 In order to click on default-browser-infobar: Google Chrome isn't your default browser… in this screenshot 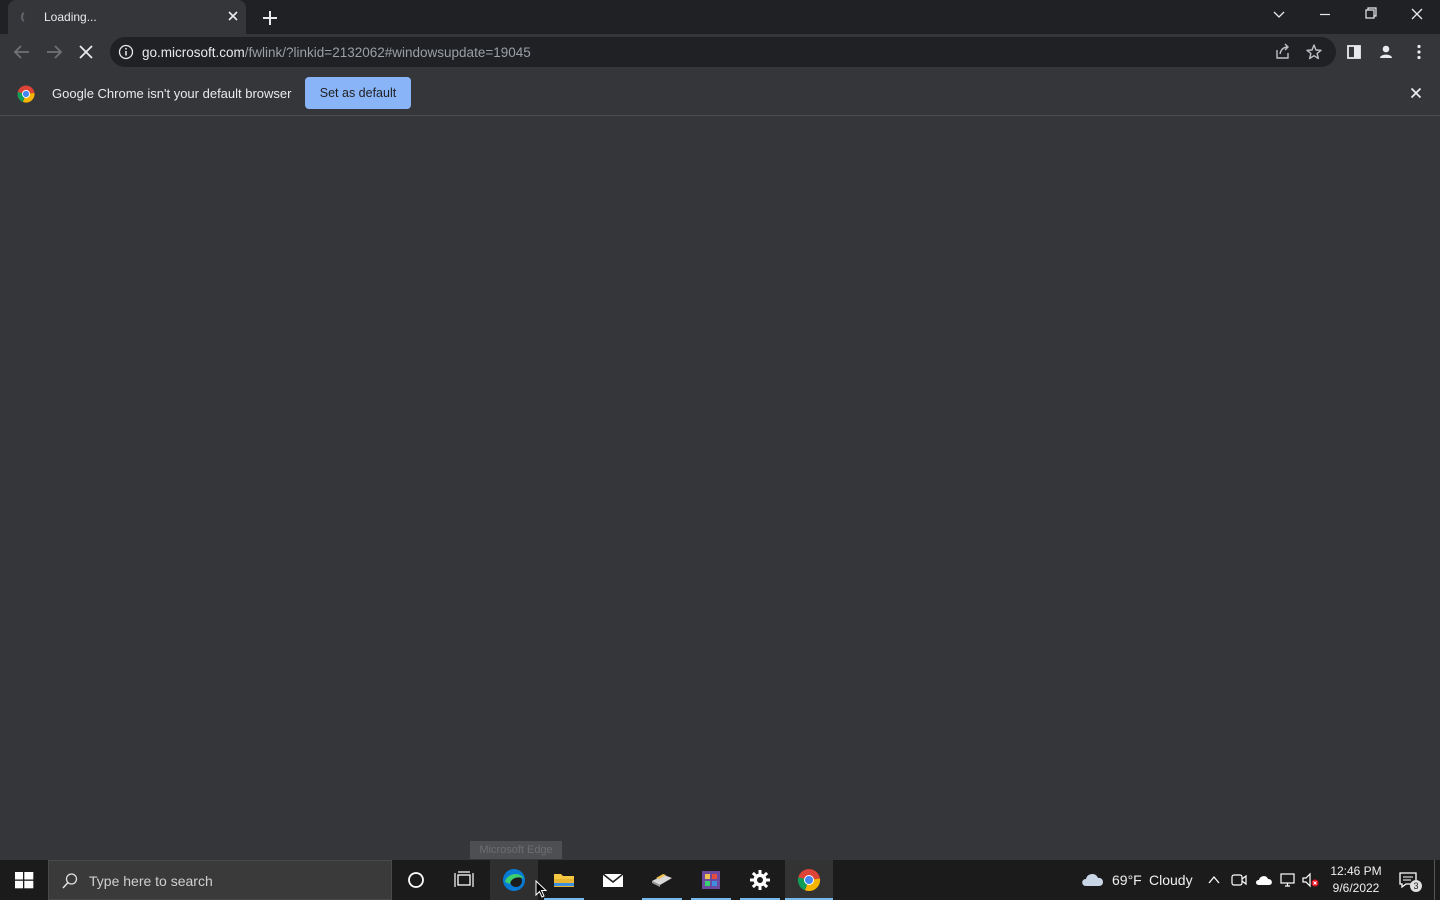, I will do `click(720, 93)`.